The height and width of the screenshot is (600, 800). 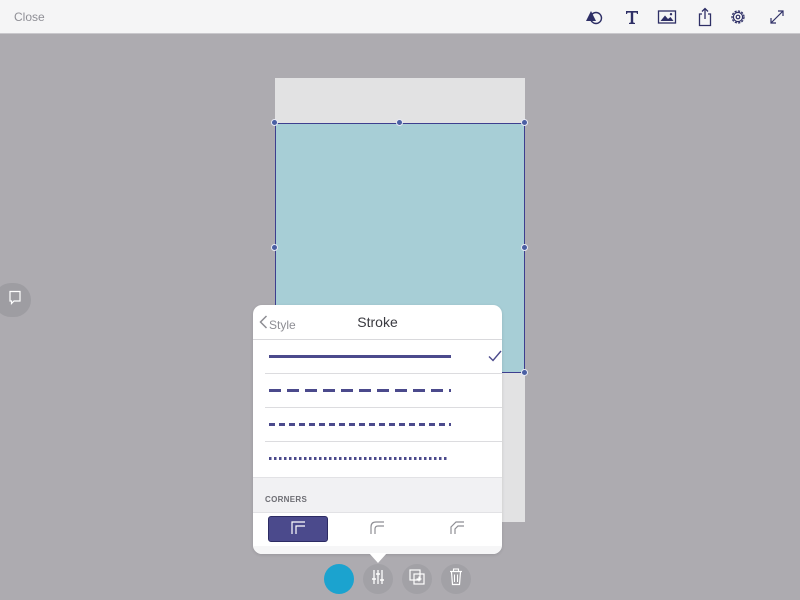 What do you see at coordinates (274, 247) in the screenshot?
I see `resize-handle-left` at bounding box center [274, 247].